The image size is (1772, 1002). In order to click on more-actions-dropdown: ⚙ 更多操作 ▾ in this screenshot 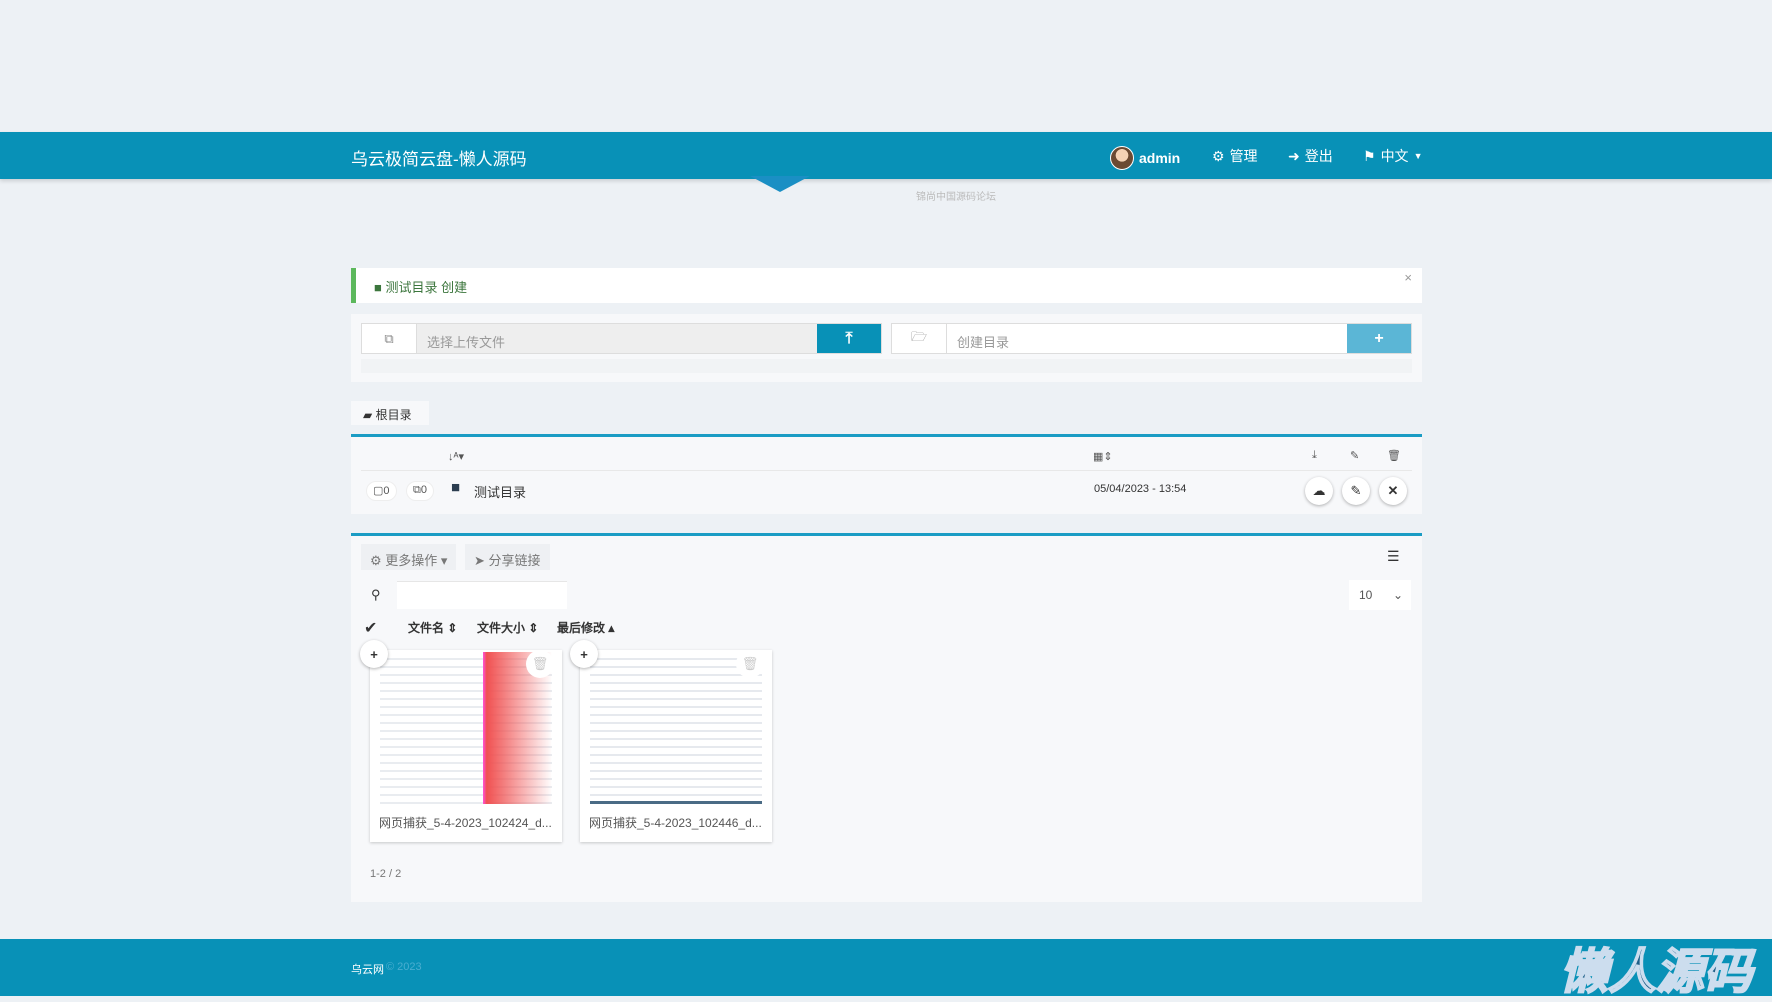, I will do `click(409, 557)`.